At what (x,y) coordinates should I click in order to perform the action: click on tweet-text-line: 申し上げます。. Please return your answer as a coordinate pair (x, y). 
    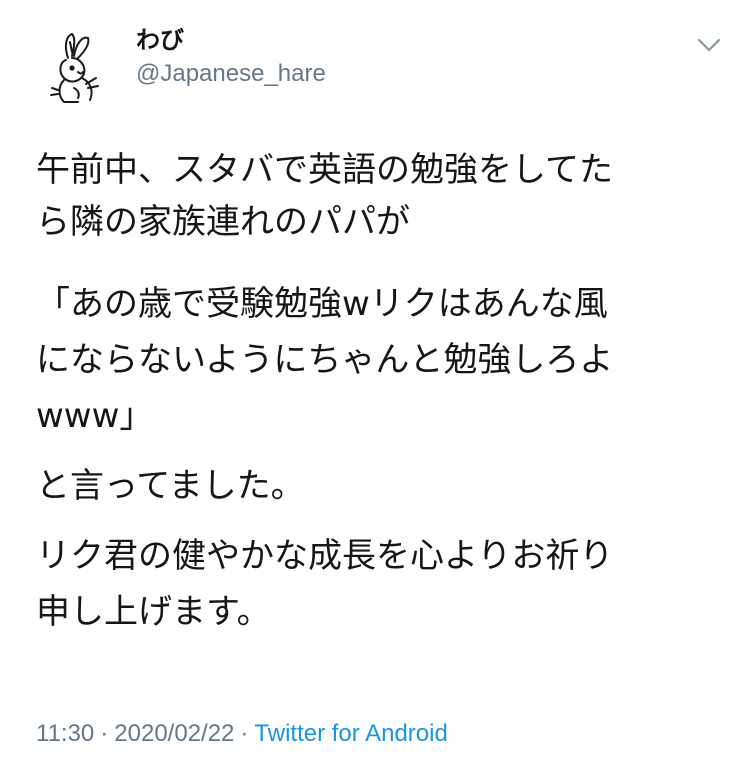
    Looking at the image, I should click on (153, 612).